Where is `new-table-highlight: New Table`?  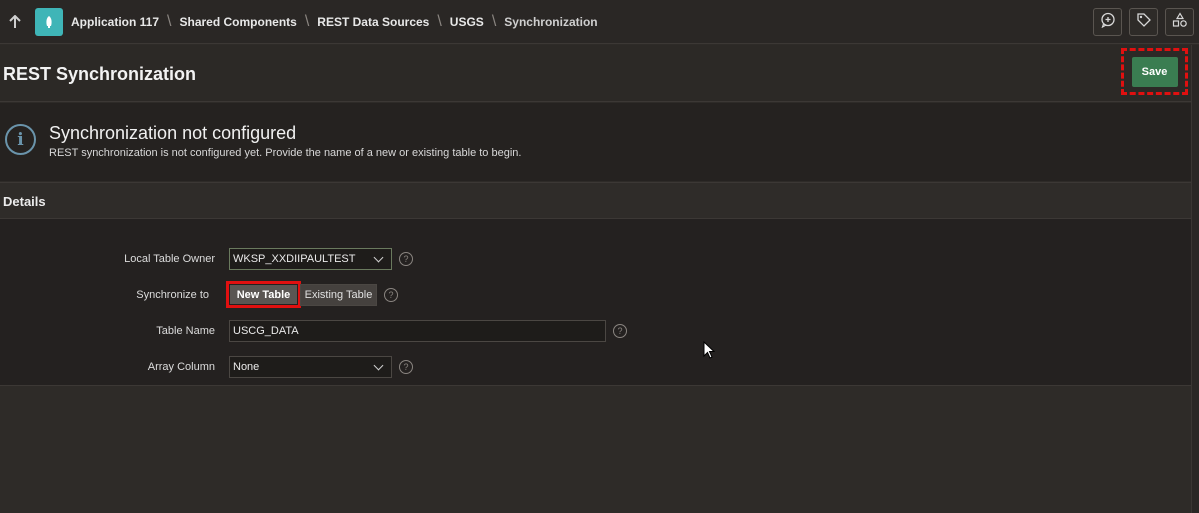
new-table-highlight: New Table is located at coordinates (263, 294).